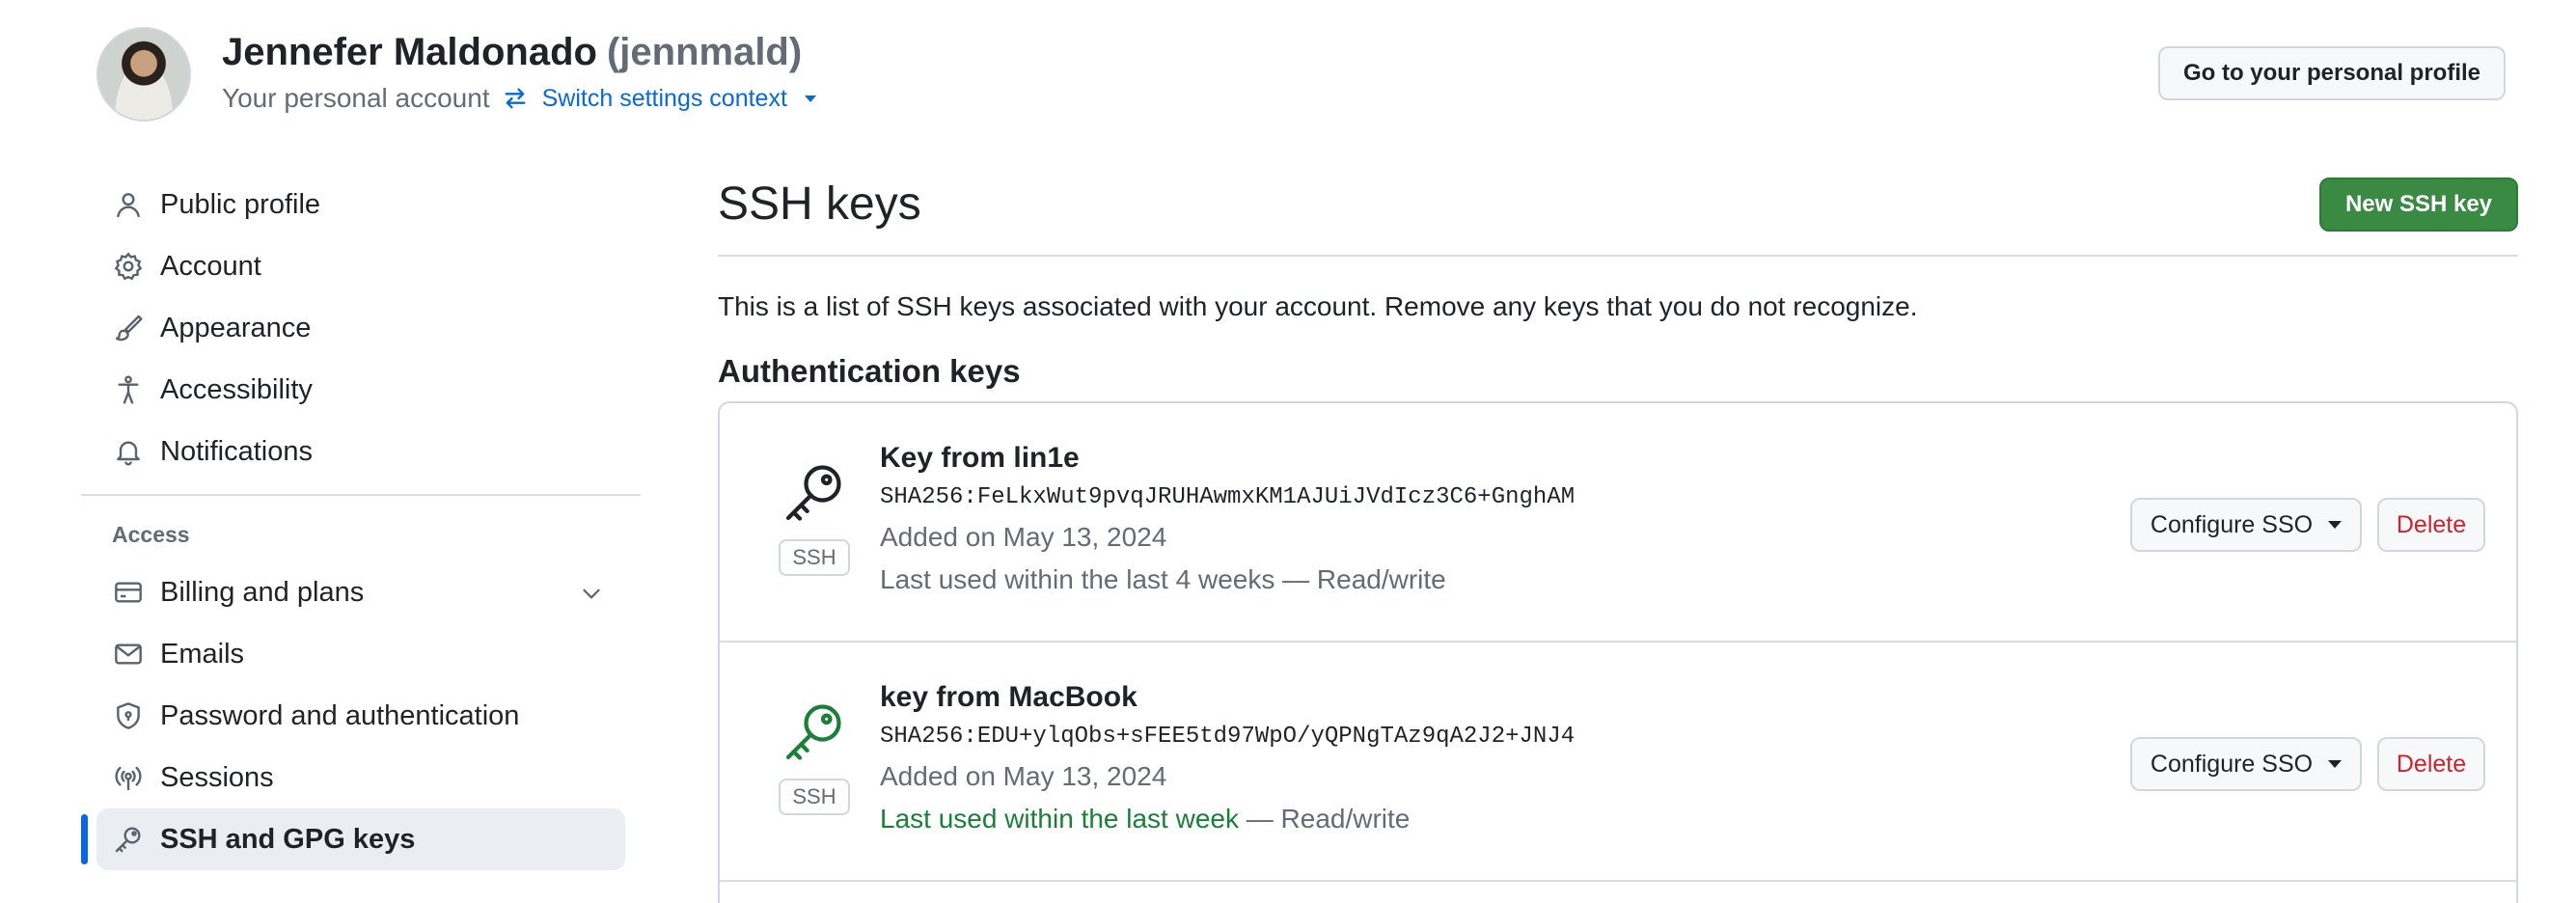 This screenshot has height=903, width=2576. I want to click on sidebar-item-sessions: Sessions, so click(361, 777).